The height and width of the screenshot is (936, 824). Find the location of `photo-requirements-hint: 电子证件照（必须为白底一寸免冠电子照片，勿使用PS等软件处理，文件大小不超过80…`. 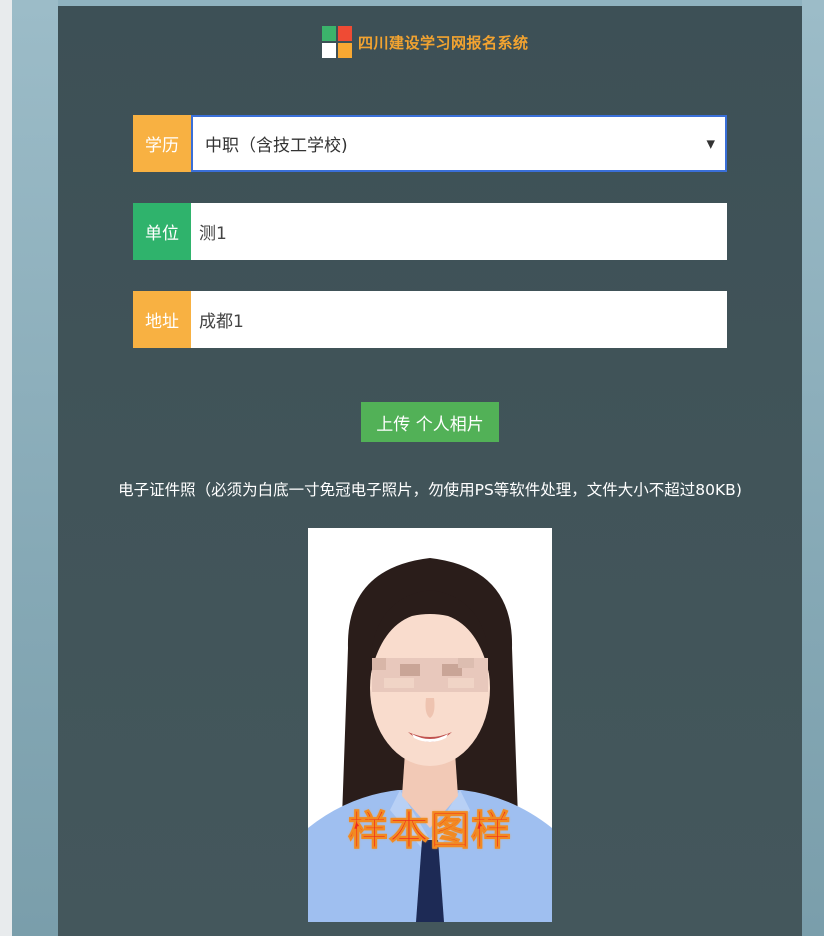

photo-requirements-hint: 电子证件照（必须为白底一寸免冠电子照片，勿使用PS等软件处理，文件大小不超过80… is located at coordinates (430, 490).